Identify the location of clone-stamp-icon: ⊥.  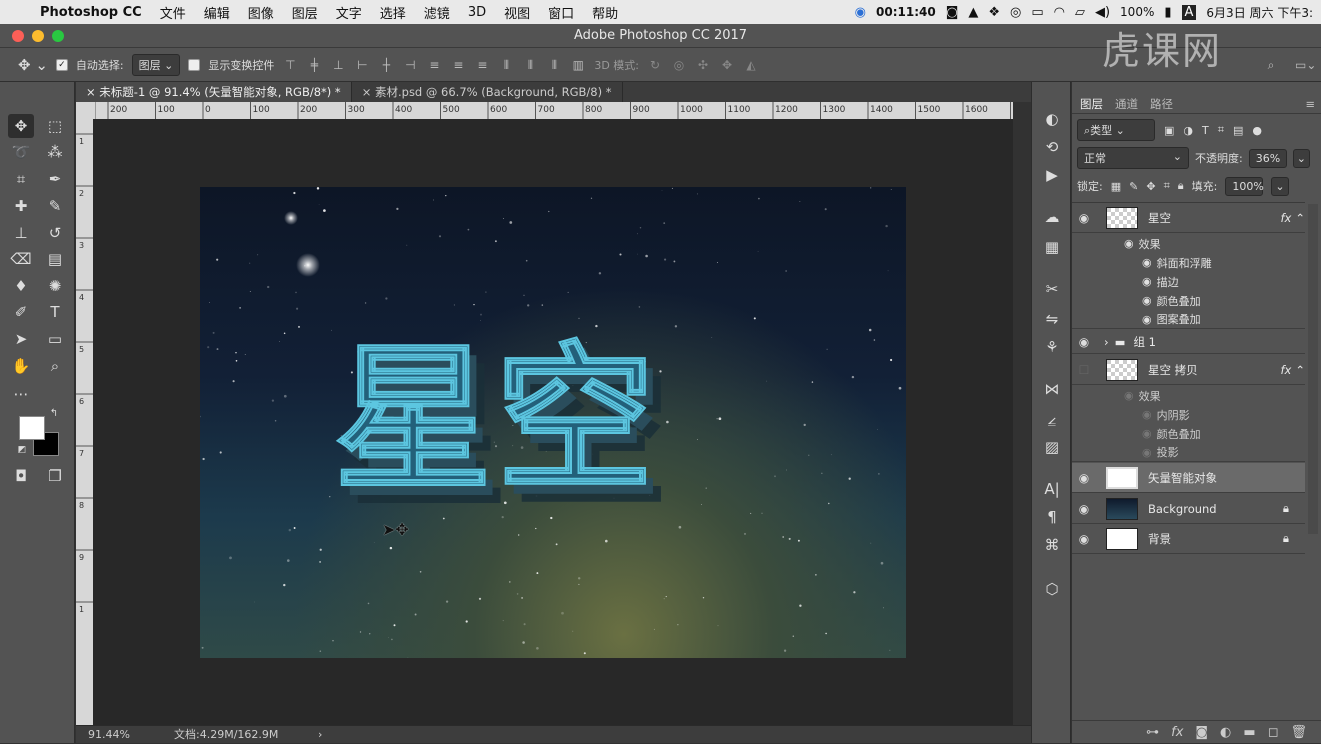
(21, 233).